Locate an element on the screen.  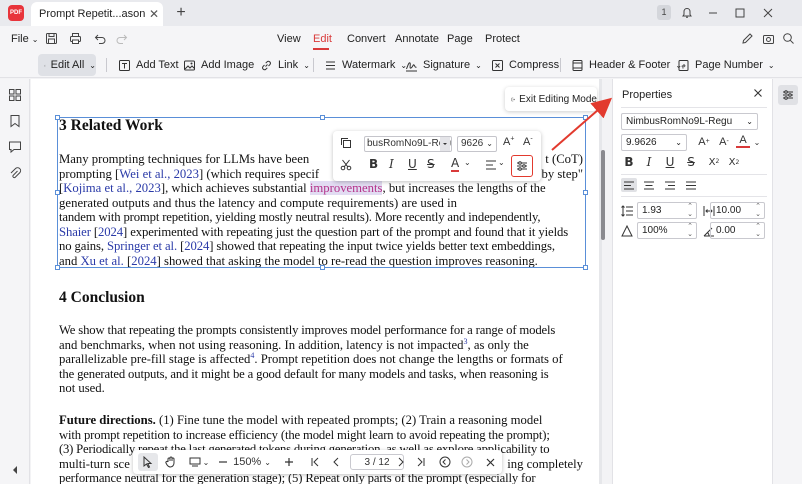
font-family-select: NimbusRomNo9L-Regu ⌄ is located at coordinates (689, 121).